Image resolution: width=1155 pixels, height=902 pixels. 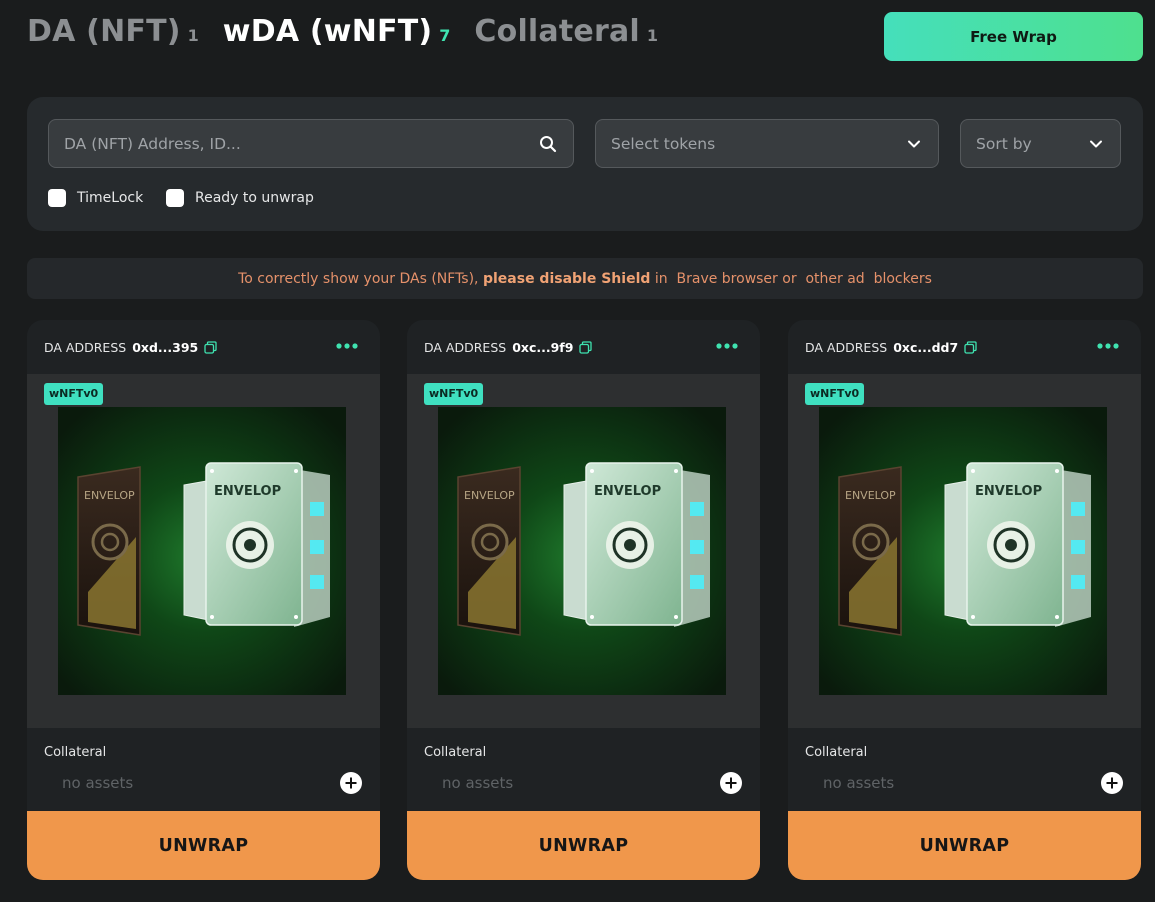 I want to click on timelock-checkbox, so click(x=57, y=198).